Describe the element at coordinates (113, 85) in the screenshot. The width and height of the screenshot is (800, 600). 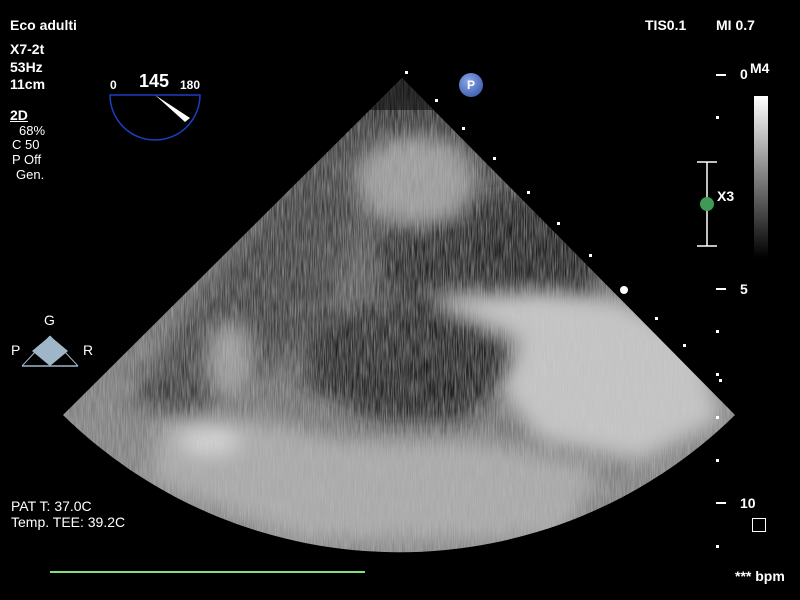
I see `angle-min: 0` at that location.